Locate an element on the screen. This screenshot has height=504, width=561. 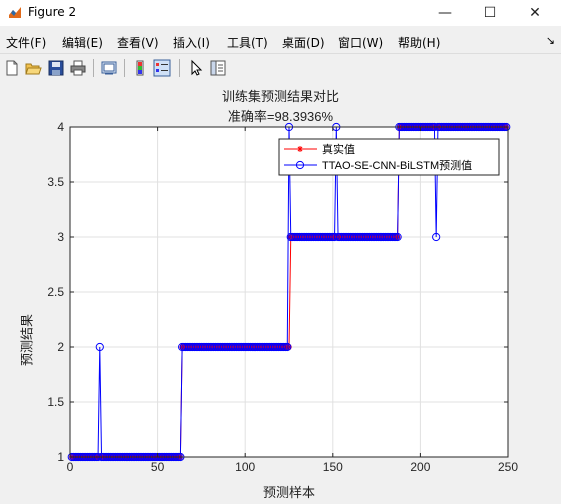
y-tick-label: 2.5 is located at coordinates (55, 292).